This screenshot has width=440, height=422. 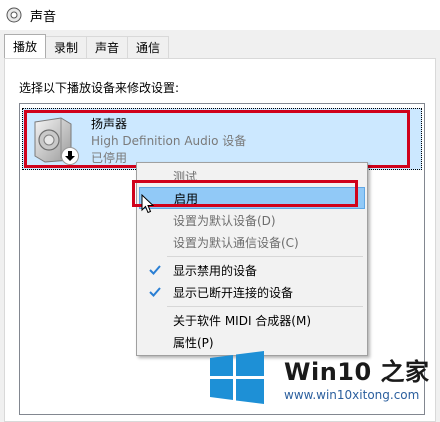 I want to click on menu-item-set-default-comm: 设置为默认通信设备(C), so click(x=252, y=242).